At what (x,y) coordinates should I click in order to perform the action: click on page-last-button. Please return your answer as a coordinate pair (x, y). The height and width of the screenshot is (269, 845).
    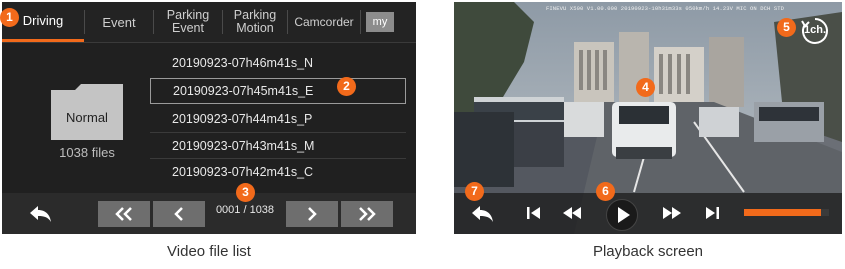
    Looking at the image, I should click on (367, 214).